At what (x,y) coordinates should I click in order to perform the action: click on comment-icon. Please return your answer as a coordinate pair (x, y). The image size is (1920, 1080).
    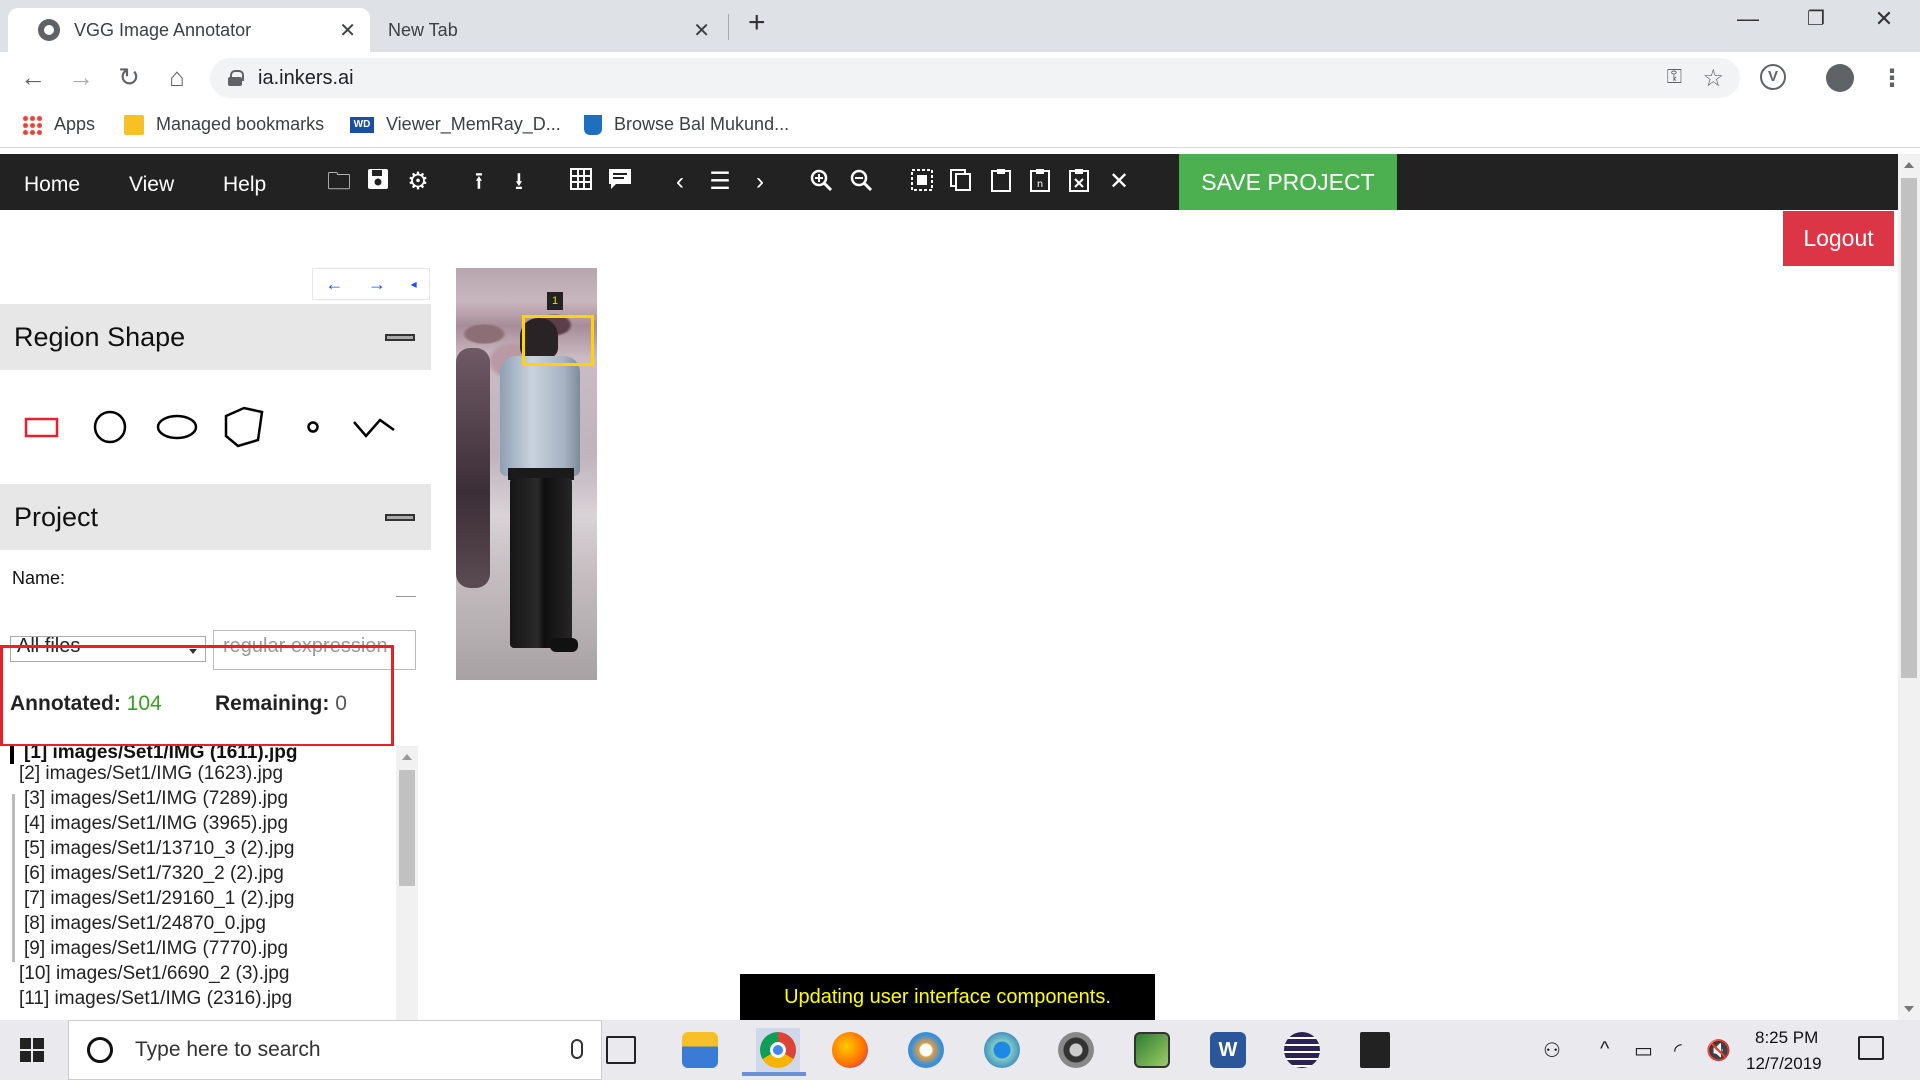
    Looking at the image, I should click on (620, 182).